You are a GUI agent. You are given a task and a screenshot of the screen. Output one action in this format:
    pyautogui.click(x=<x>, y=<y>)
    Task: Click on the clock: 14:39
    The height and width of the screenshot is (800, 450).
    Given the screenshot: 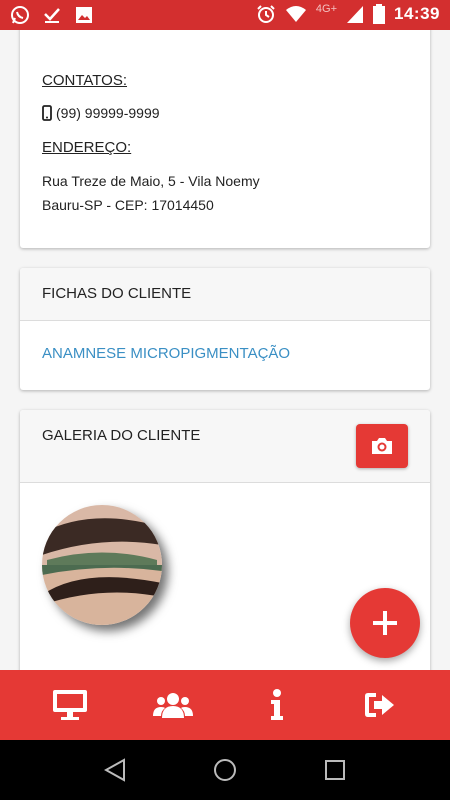 What is the action you would take?
    pyautogui.click(x=417, y=13)
    